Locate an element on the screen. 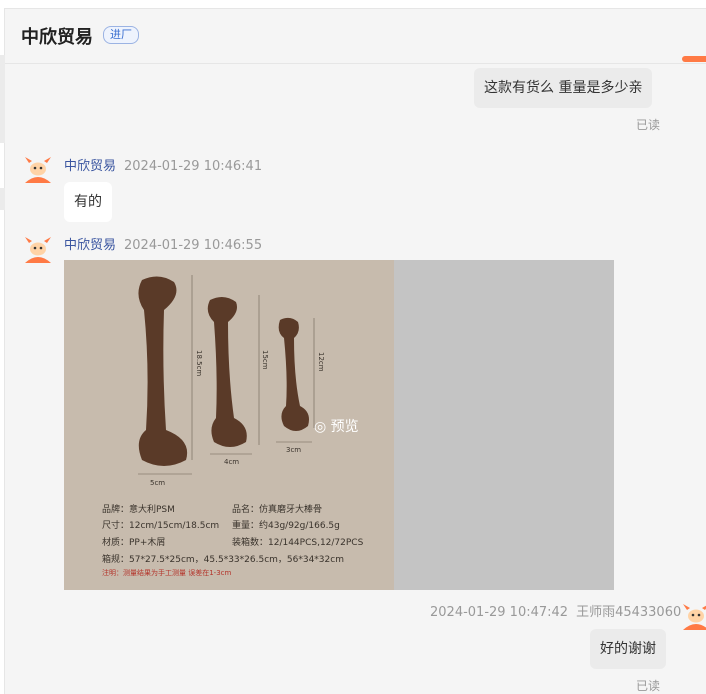 This screenshot has height=694, width=706. dim-label: 5cm is located at coordinates (158, 483).